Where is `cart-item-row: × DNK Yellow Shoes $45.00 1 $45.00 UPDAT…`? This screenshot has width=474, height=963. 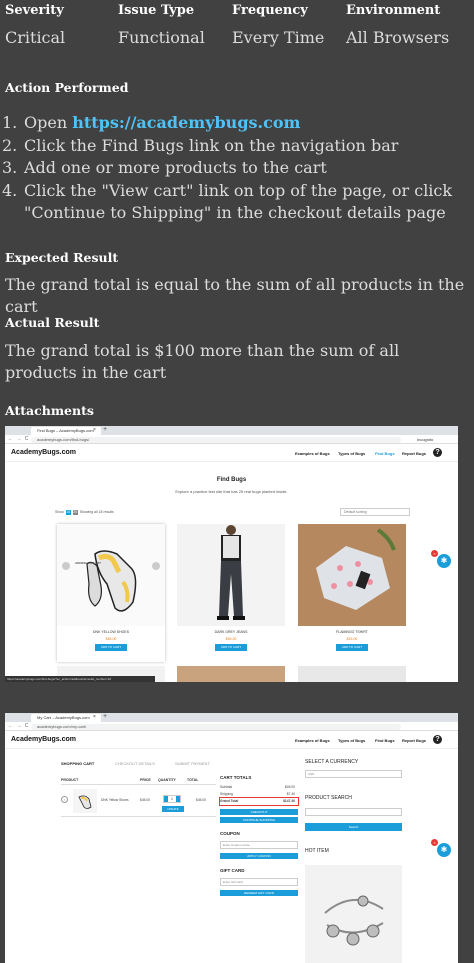
cart-item-row: × DNK Yellow Shoes $45.00 1 $45.00 UPDAT… is located at coordinates (138, 802).